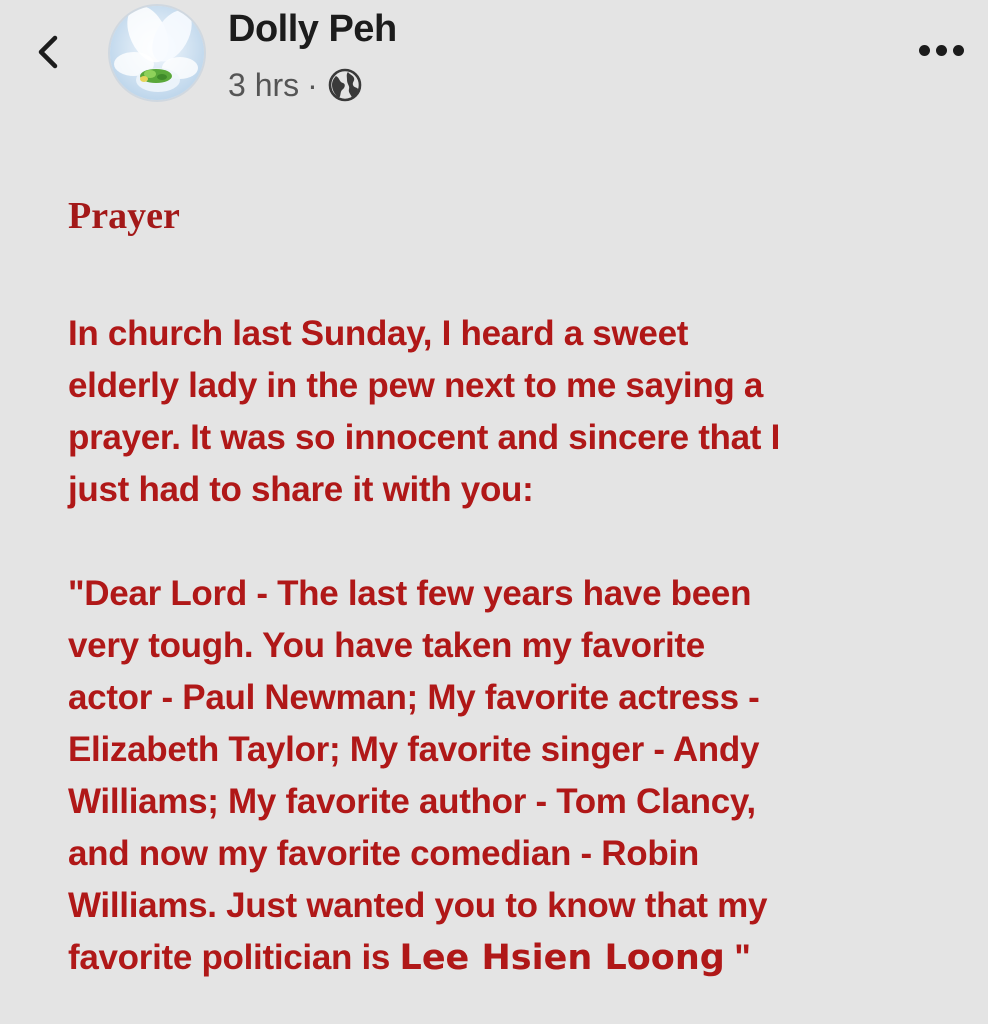 The image size is (988, 1024). Describe the element at coordinates (345, 85) in the screenshot. I see `globe-icon` at that location.